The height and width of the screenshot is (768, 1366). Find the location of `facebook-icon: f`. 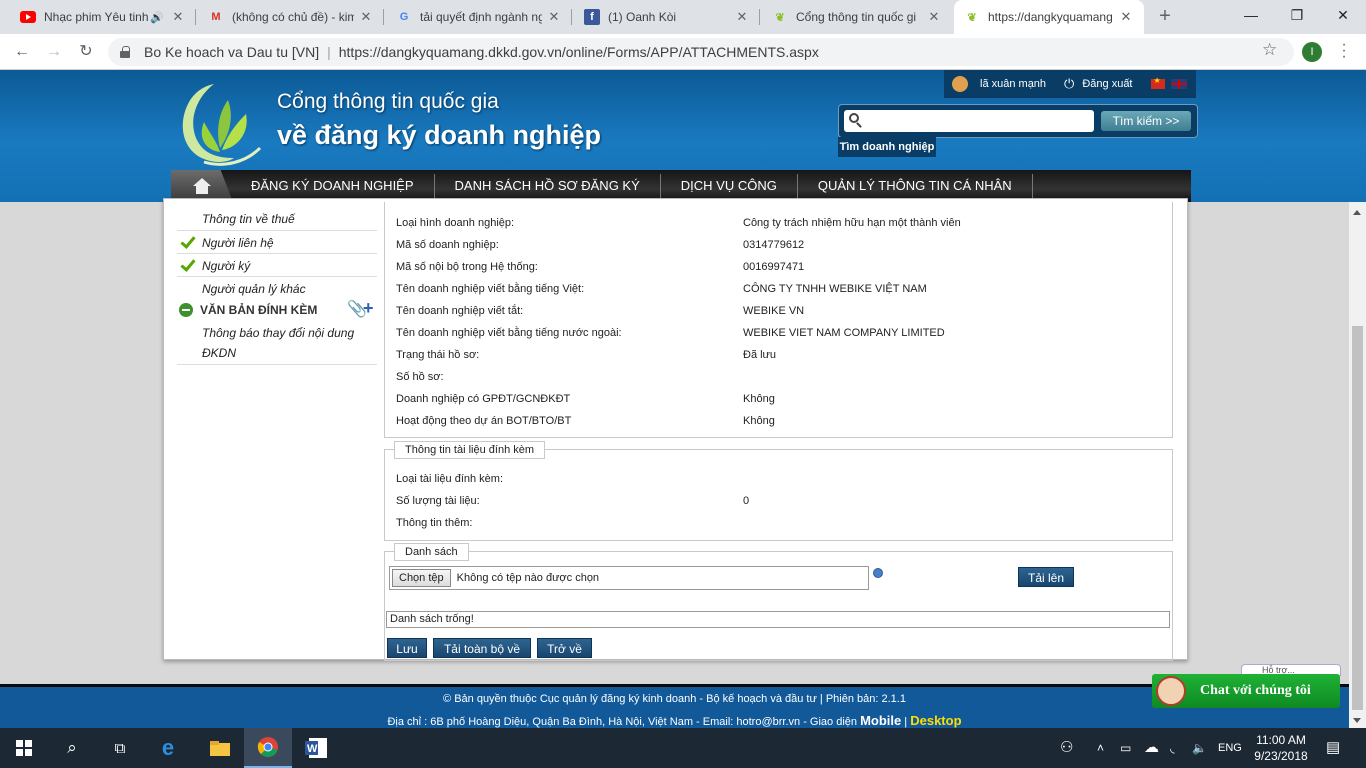

facebook-icon: f is located at coordinates (592, 17).